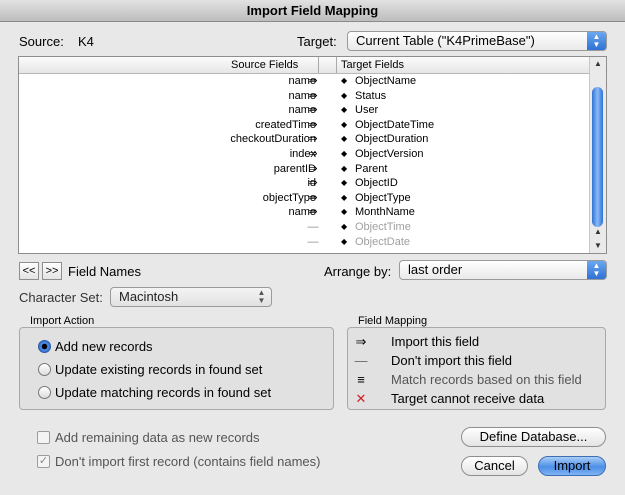  I want to click on match-equals-icon: ≡, so click(361, 379).